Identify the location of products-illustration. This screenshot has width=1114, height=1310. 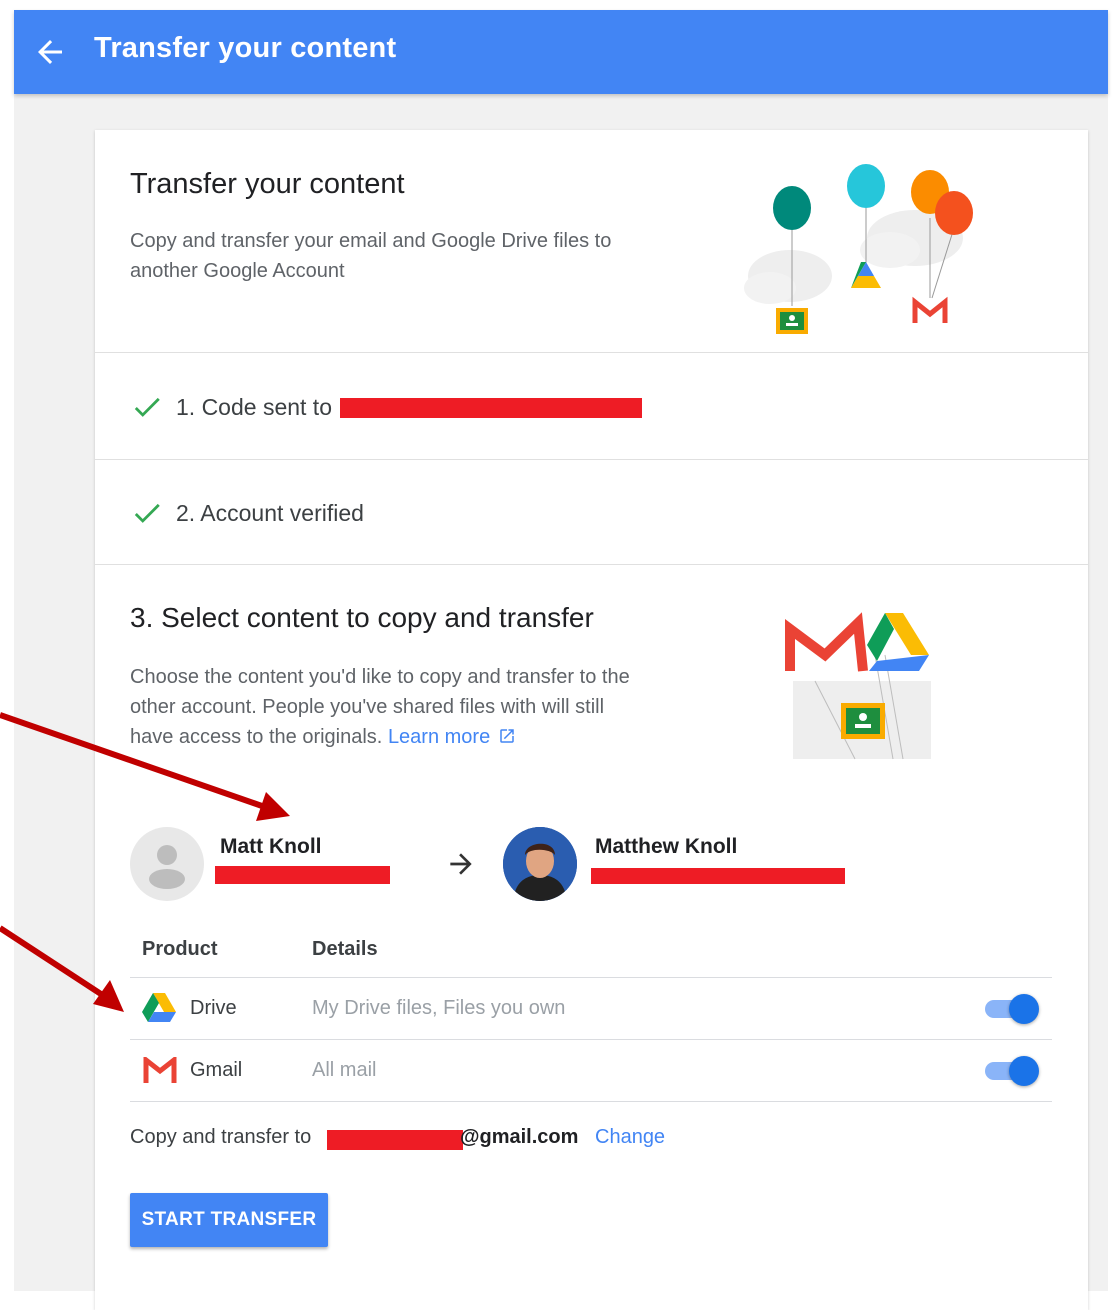
(865, 685).